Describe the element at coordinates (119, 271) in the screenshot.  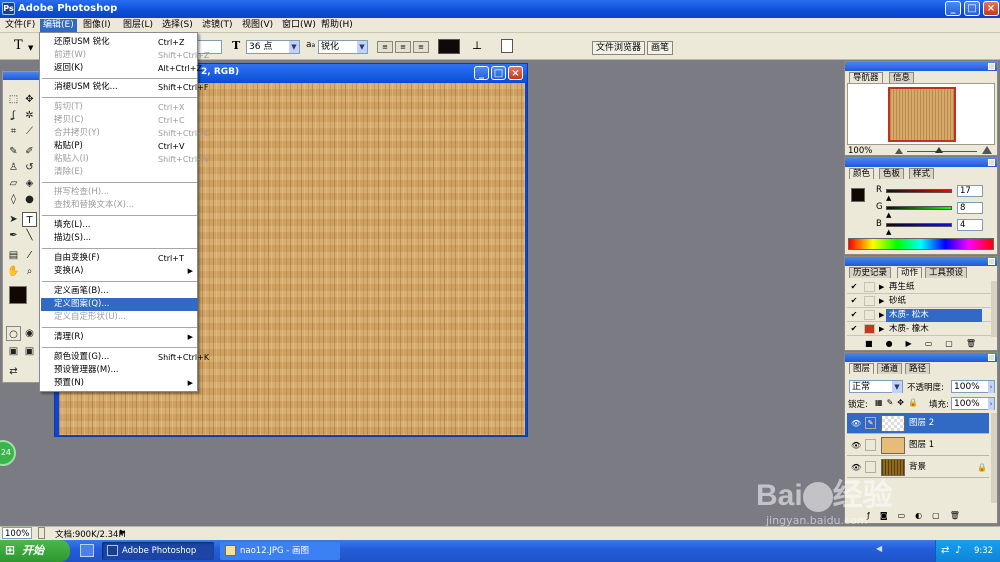
I see `menu-item-transform: 变换(A) ▶` at that location.